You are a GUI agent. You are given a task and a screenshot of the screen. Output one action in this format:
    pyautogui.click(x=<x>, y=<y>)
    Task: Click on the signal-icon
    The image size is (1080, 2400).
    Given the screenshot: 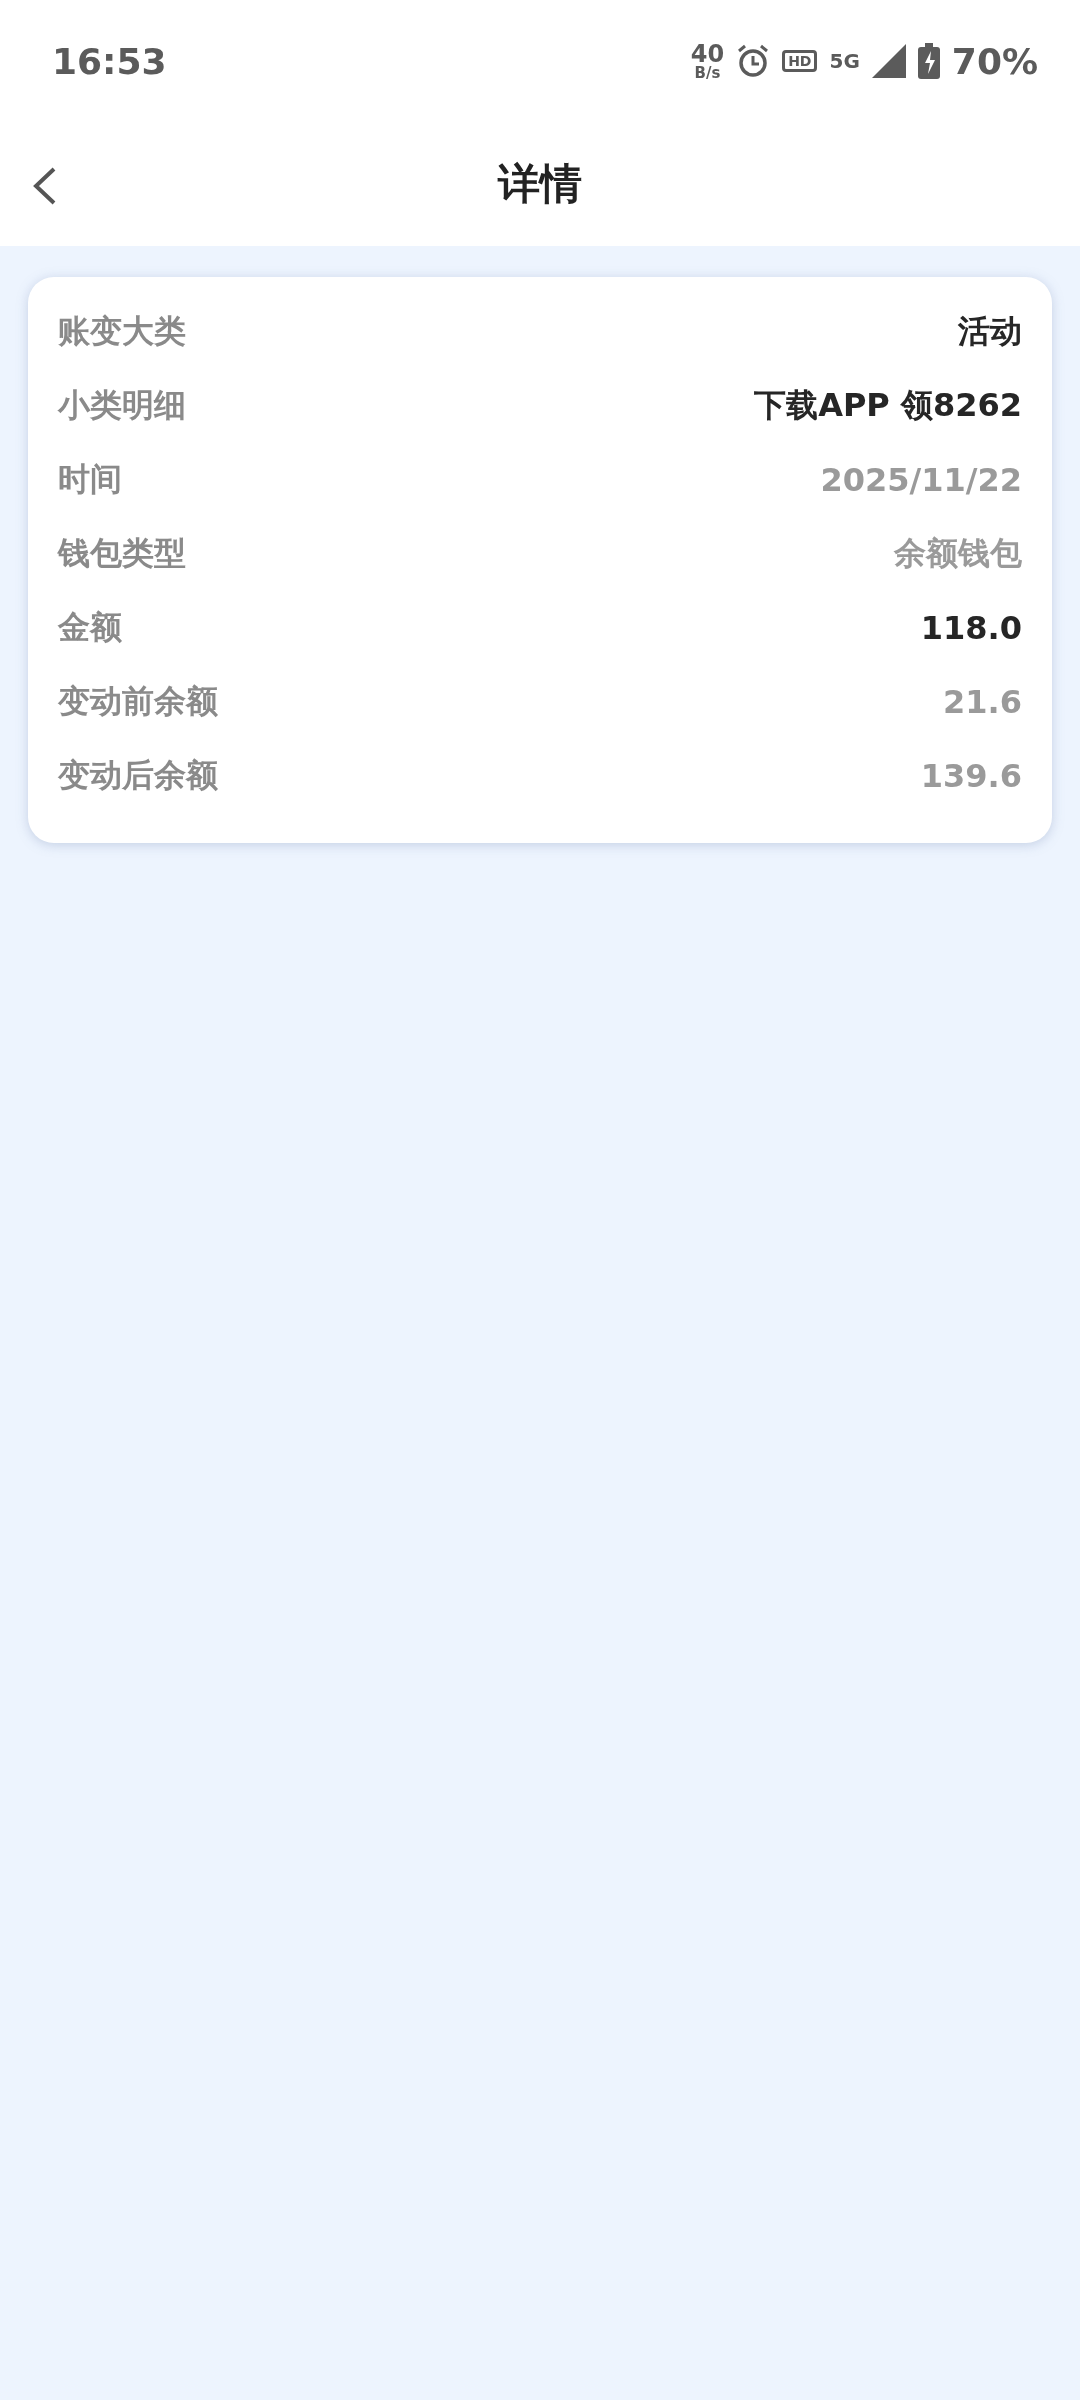 What is the action you would take?
    pyautogui.click(x=888, y=61)
    